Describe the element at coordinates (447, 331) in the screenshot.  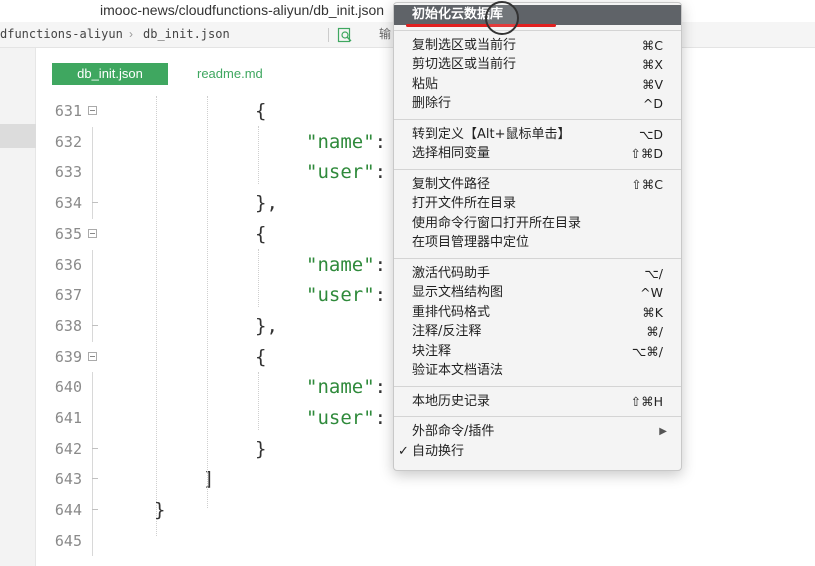
I see `menu-item-label: 注释/反注释` at that location.